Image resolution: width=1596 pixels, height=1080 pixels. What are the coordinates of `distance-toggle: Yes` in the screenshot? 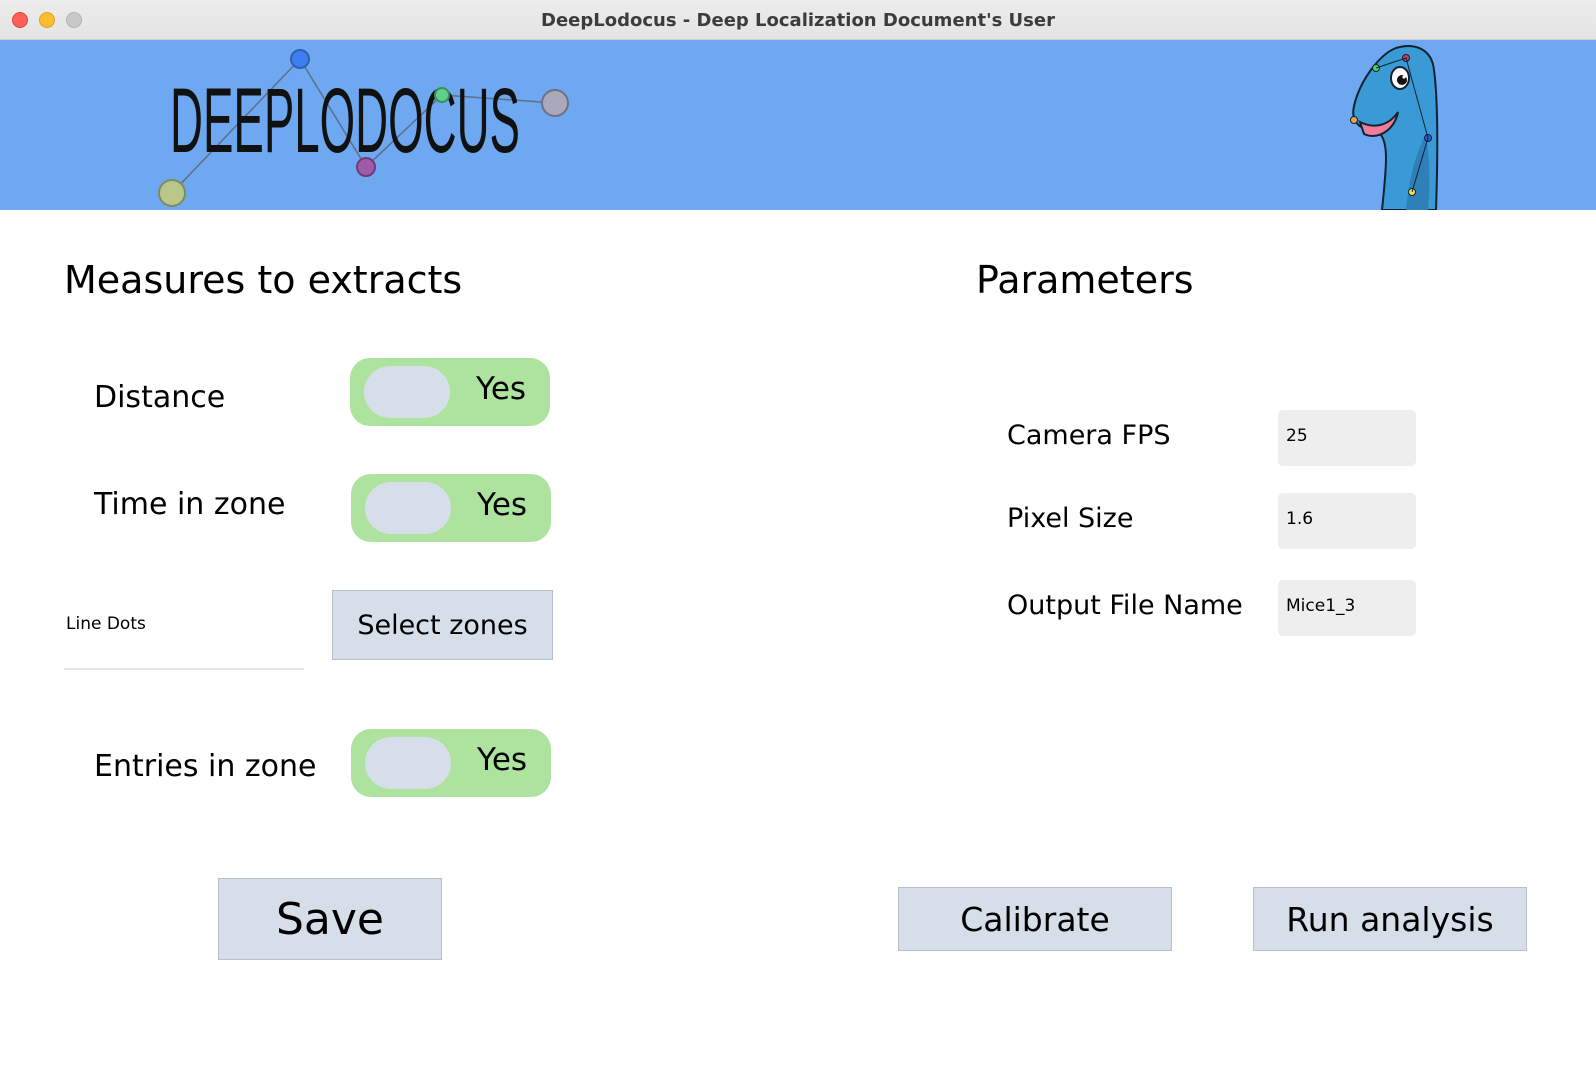 It's located at (450, 392).